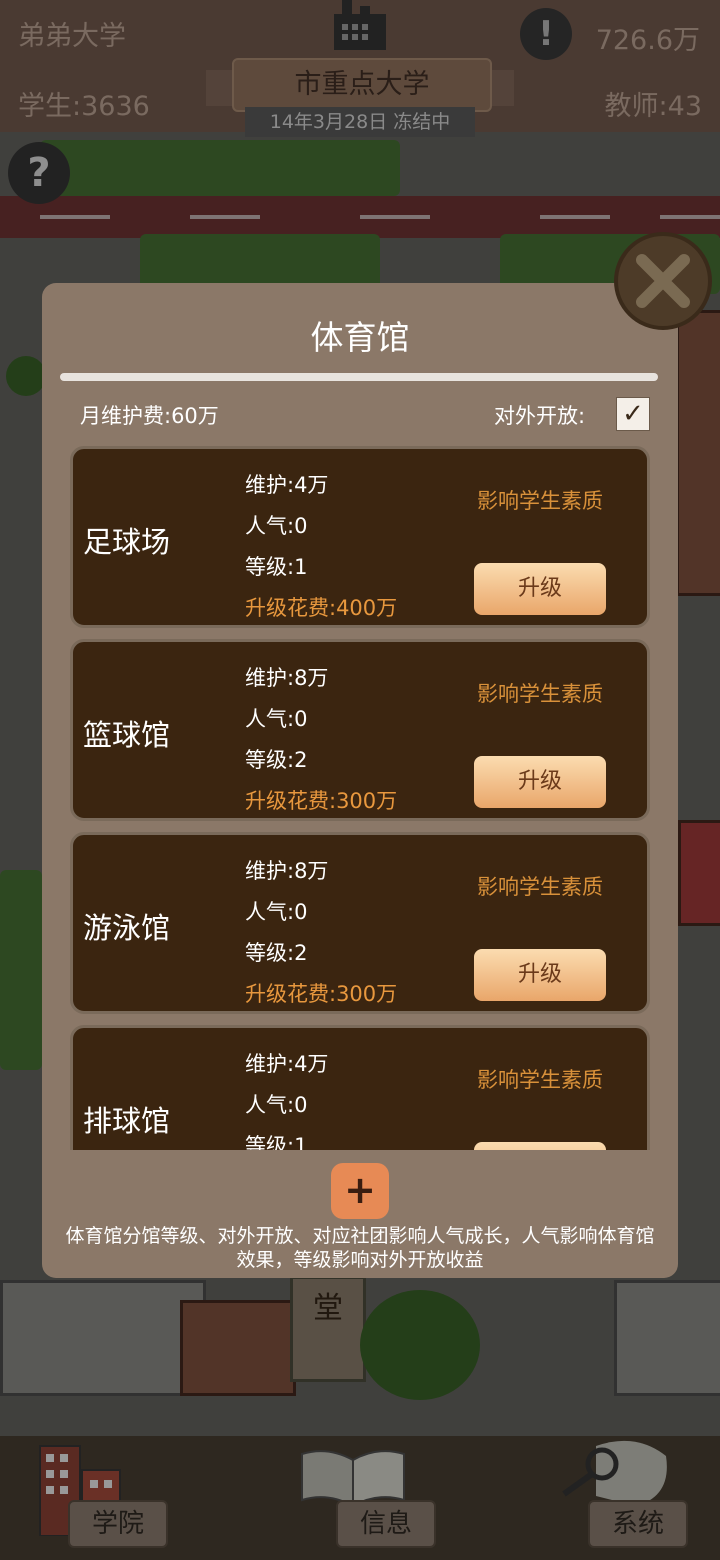 This screenshot has width=720, height=1560. Describe the element at coordinates (127, 735) in the screenshot. I see `facility-name: 篮球馆` at that location.